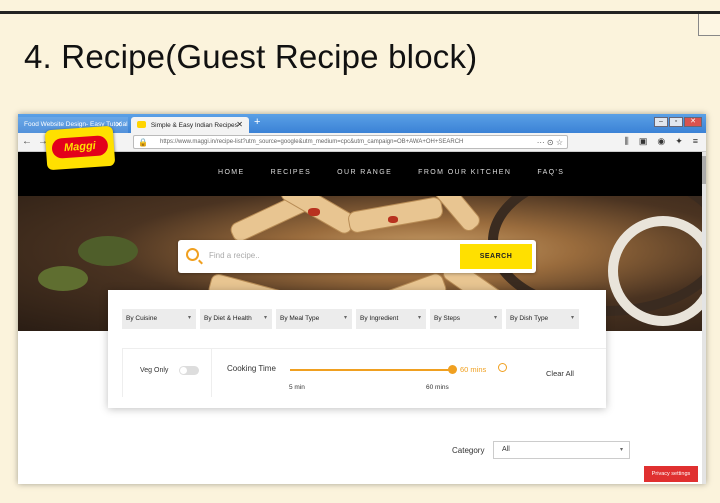 The width and height of the screenshot is (720, 503). Describe the element at coordinates (704, 318) in the screenshot. I see `page-scrollbar` at that location.